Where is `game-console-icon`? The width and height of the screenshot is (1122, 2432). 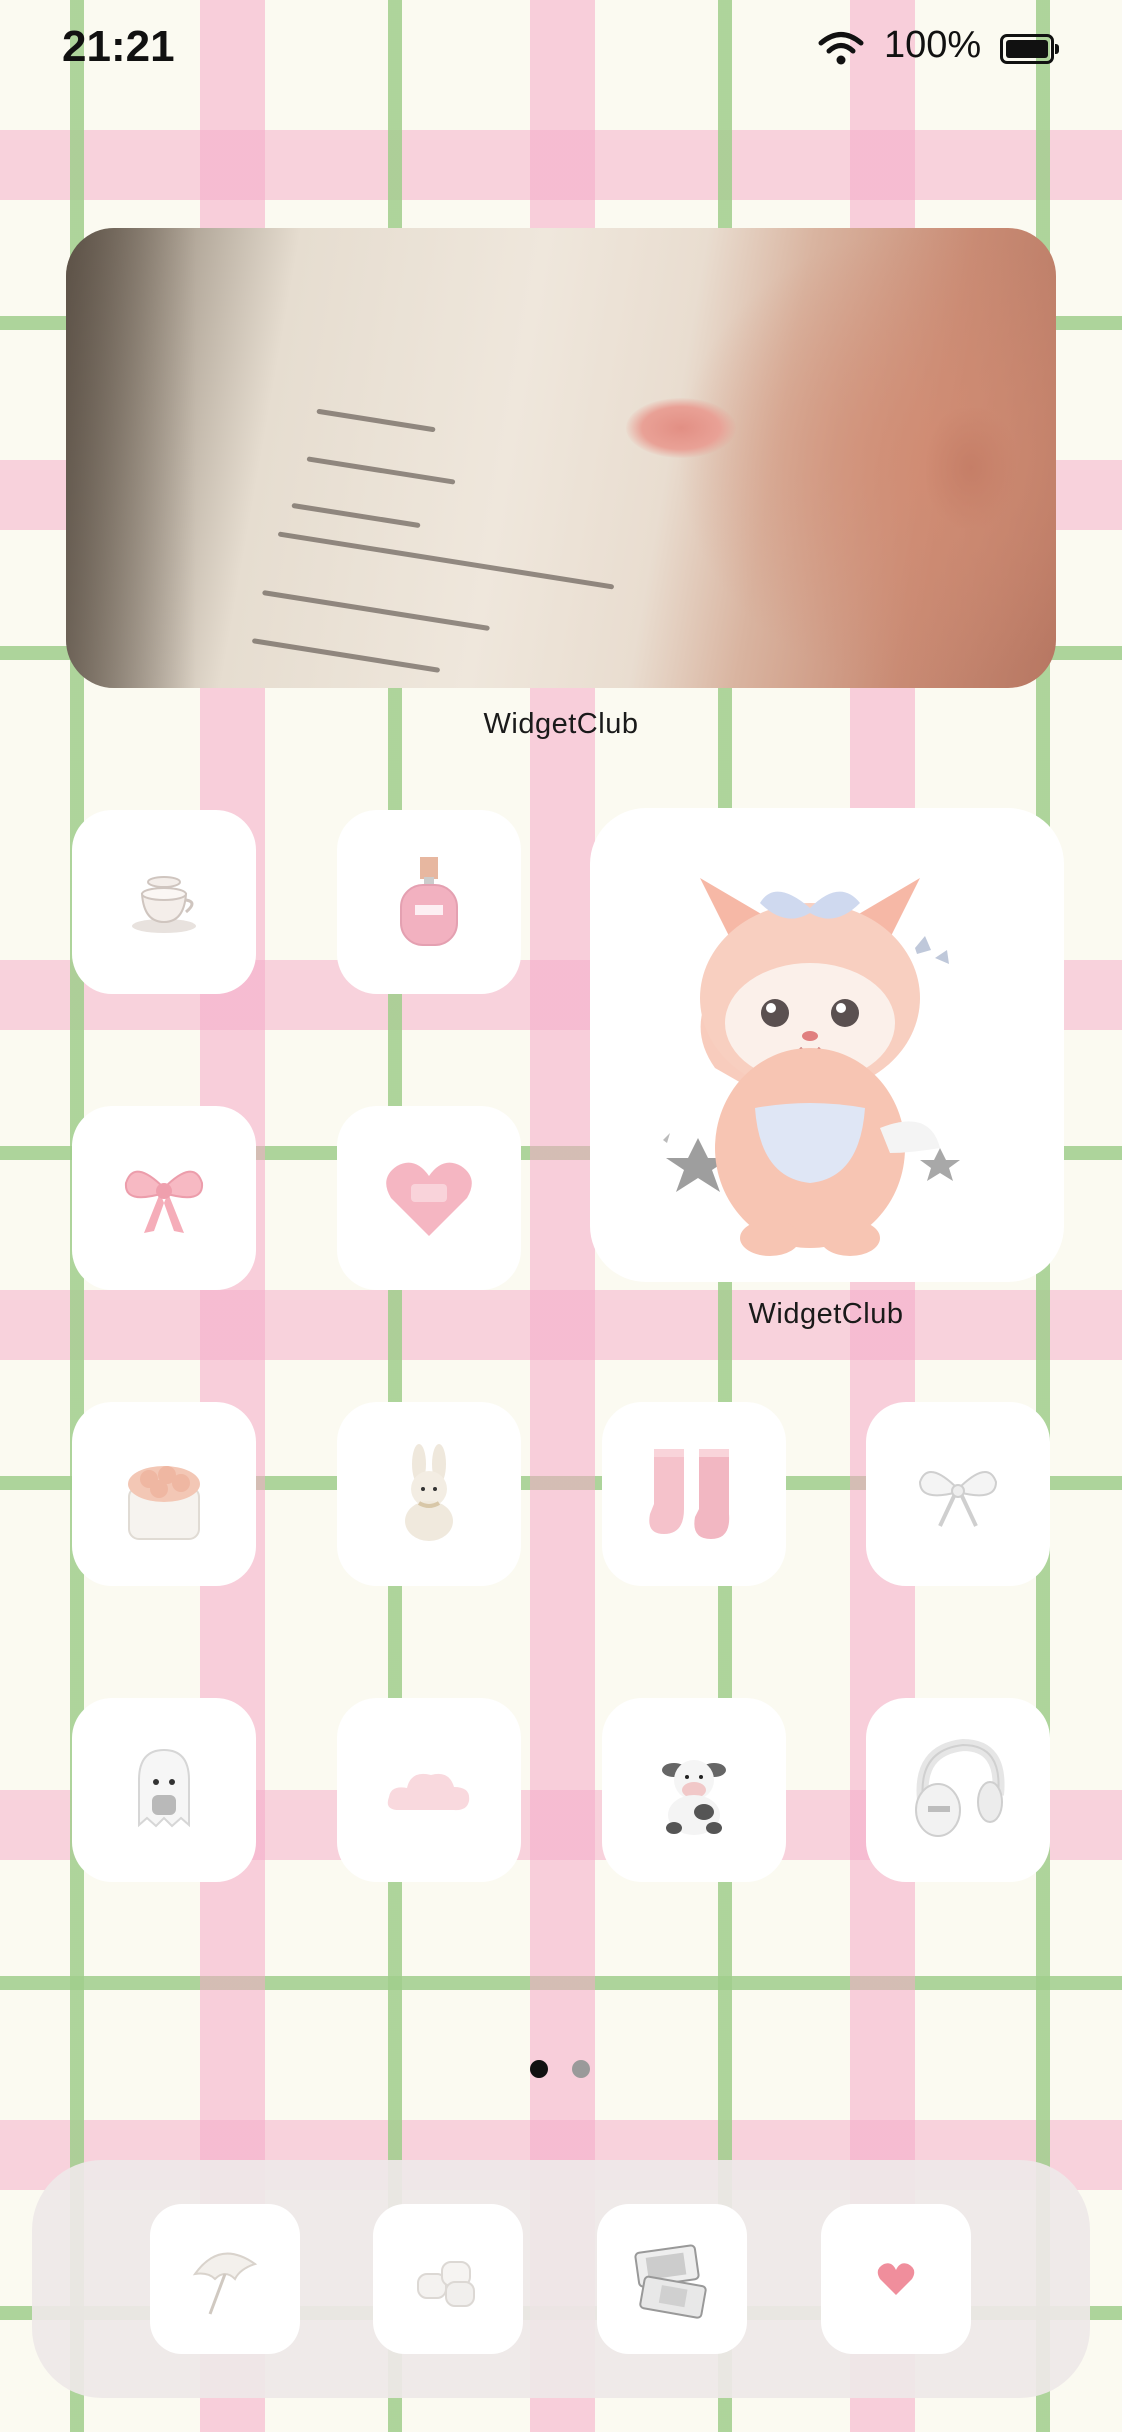 game-console-icon is located at coordinates (670, 2281).